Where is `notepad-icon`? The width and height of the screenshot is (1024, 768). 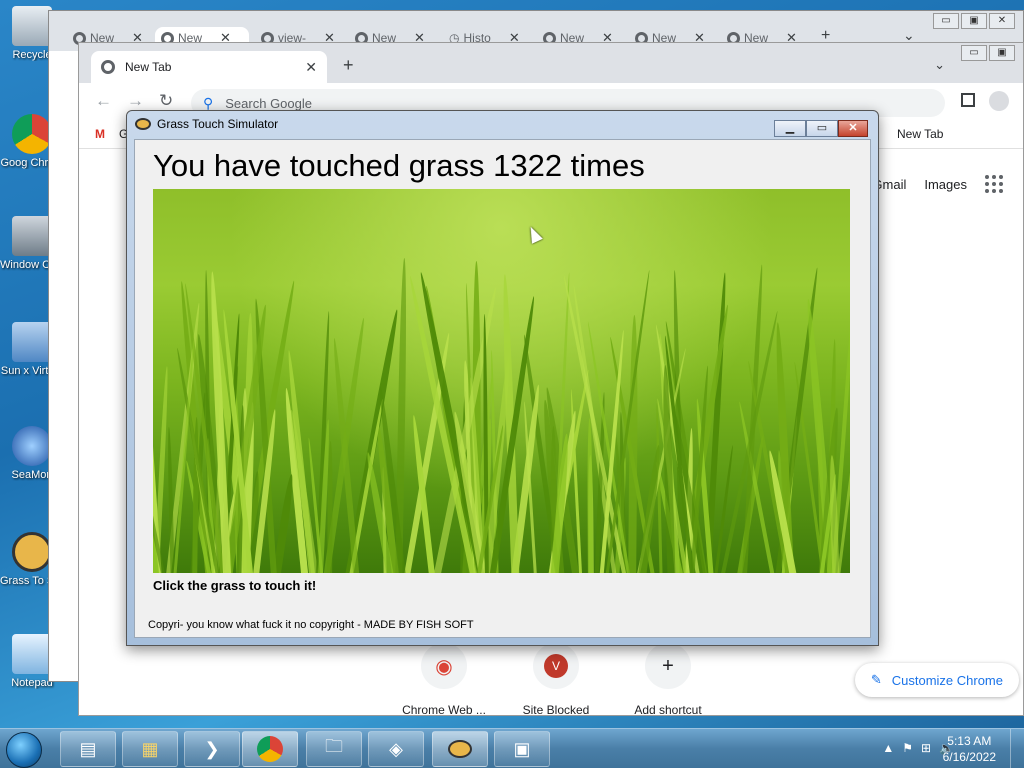
notepad-icon is located at coordinates (32, 654).